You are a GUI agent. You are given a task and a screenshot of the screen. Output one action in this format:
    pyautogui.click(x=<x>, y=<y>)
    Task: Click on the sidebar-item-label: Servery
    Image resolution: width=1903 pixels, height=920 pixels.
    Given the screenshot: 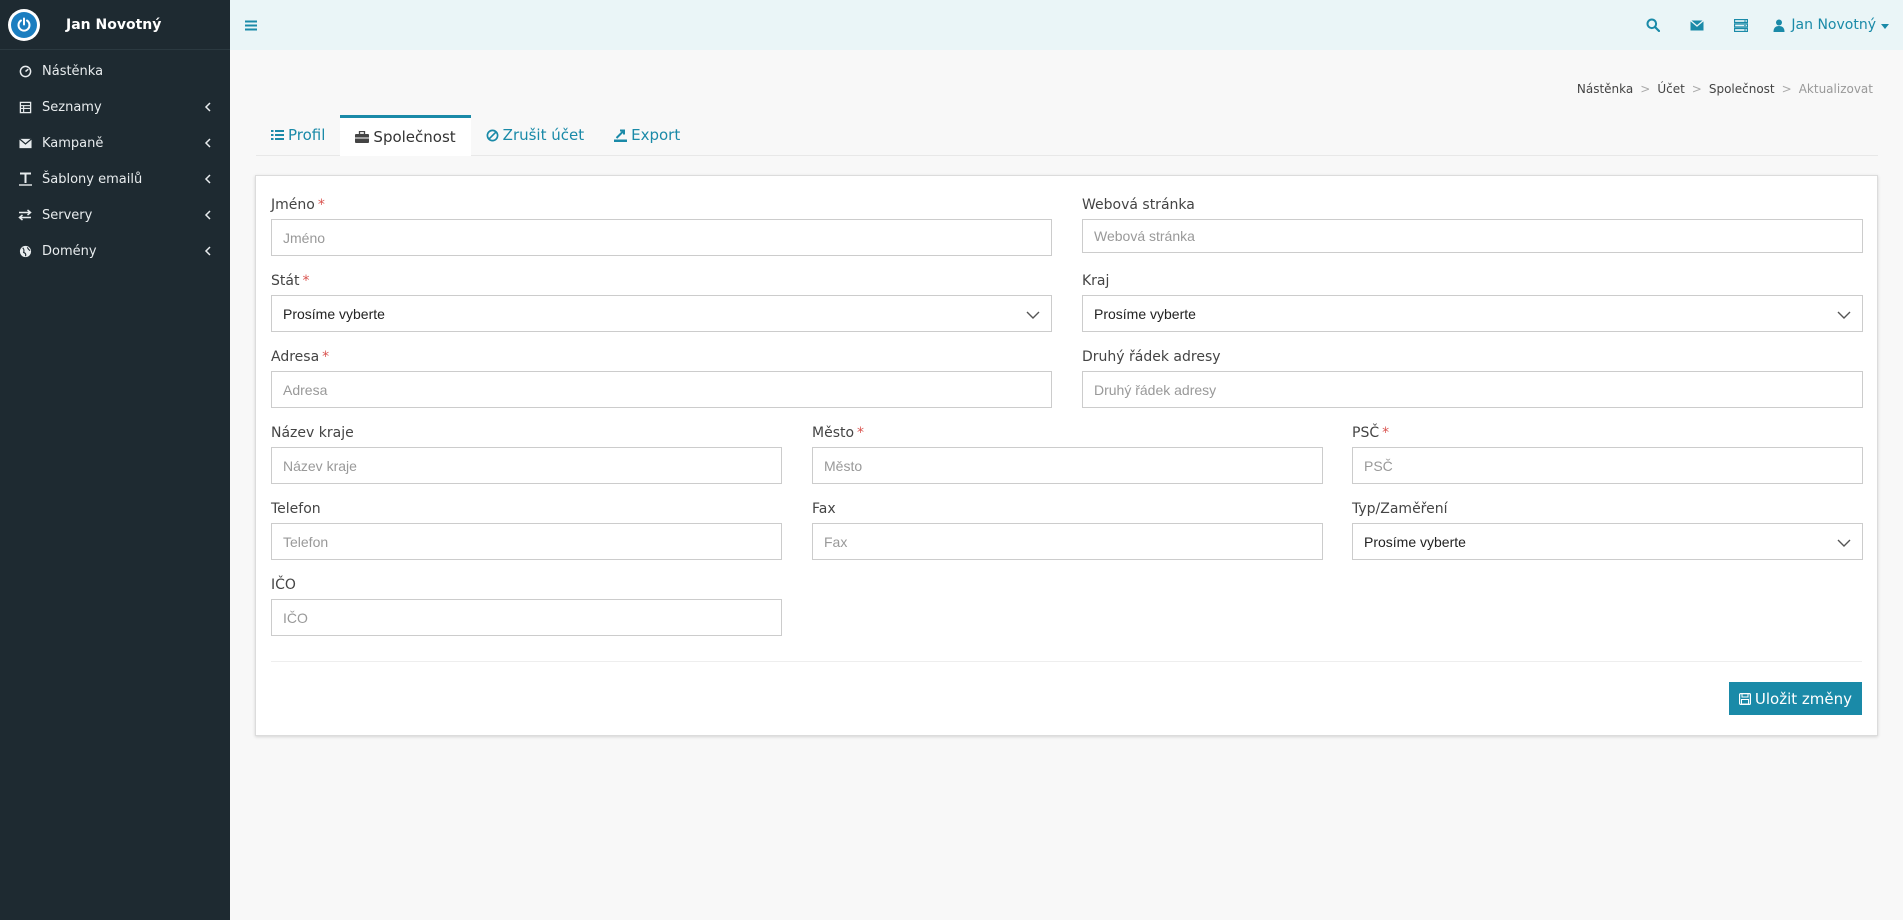 What is the action you would take?
    pyautogui.click(x=67, y=215)
    